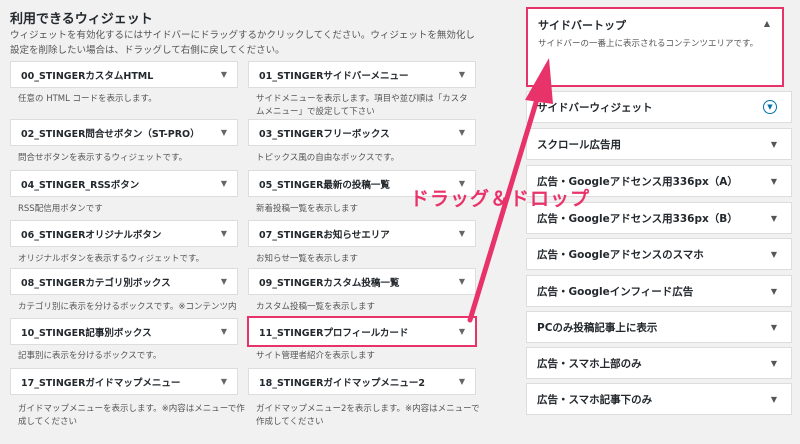 The width and height of the screenshot is (800, 444). I want to click on widget-description: サイドメニューを表示します。項目や並び順は「カスタムメニュー」で設定して下さい, so click(362, 105).